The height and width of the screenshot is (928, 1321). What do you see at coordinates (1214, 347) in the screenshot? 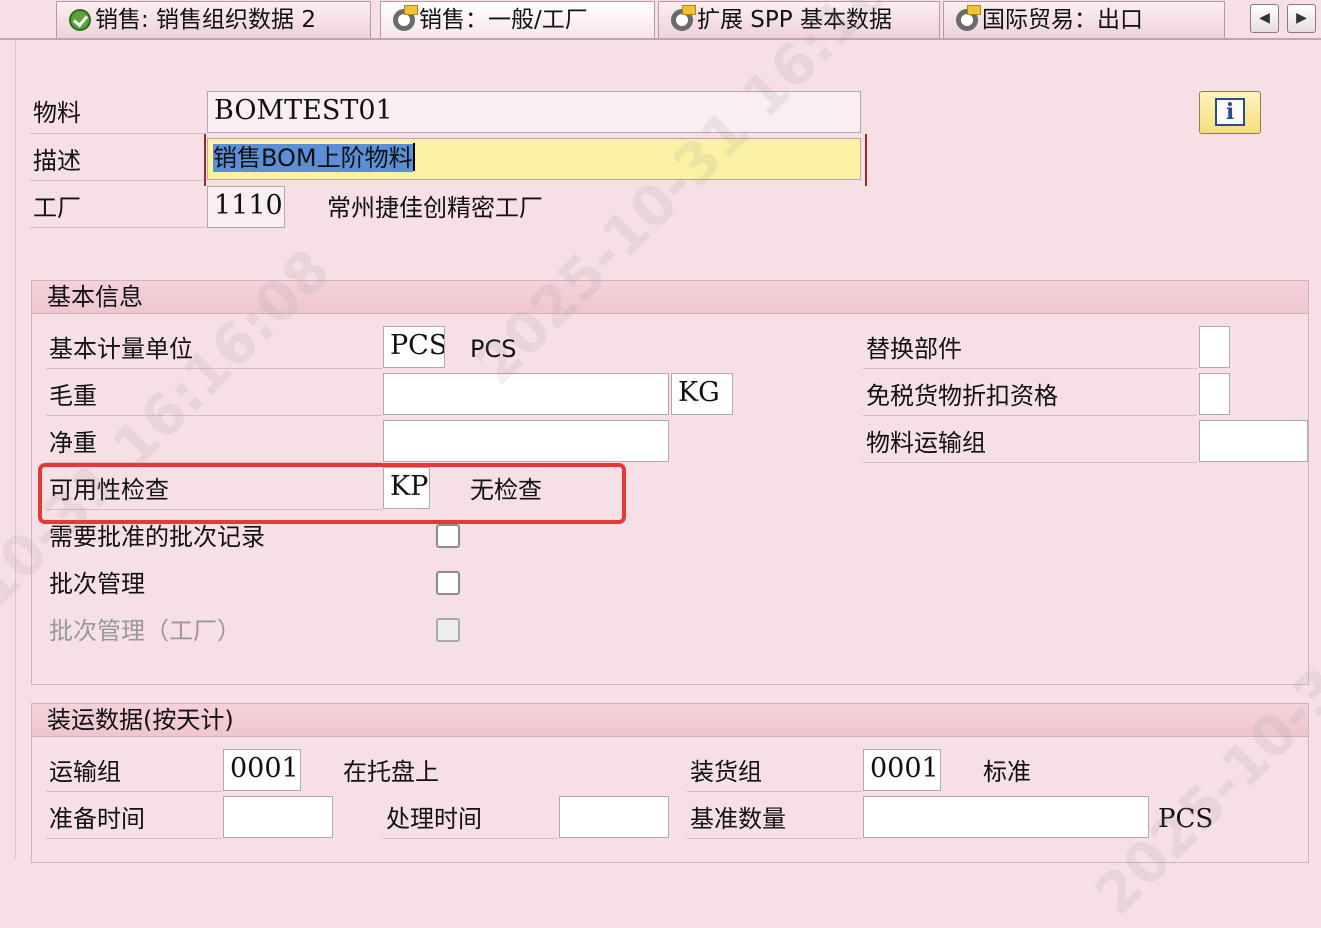
I see `replacement-part-field` at bounding box center [1214, 347].